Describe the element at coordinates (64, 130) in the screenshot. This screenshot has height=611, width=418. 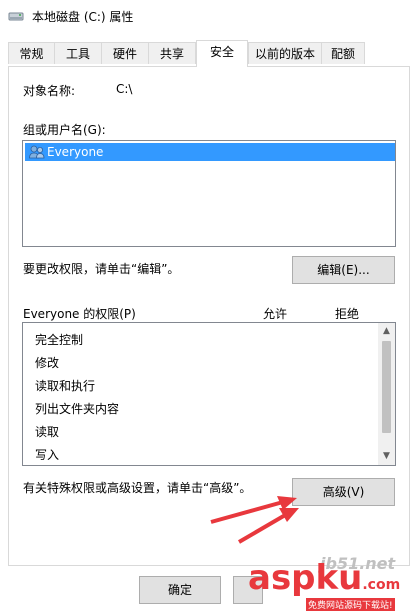
I see `group-user-label: 组或用户名(G):` at that location.